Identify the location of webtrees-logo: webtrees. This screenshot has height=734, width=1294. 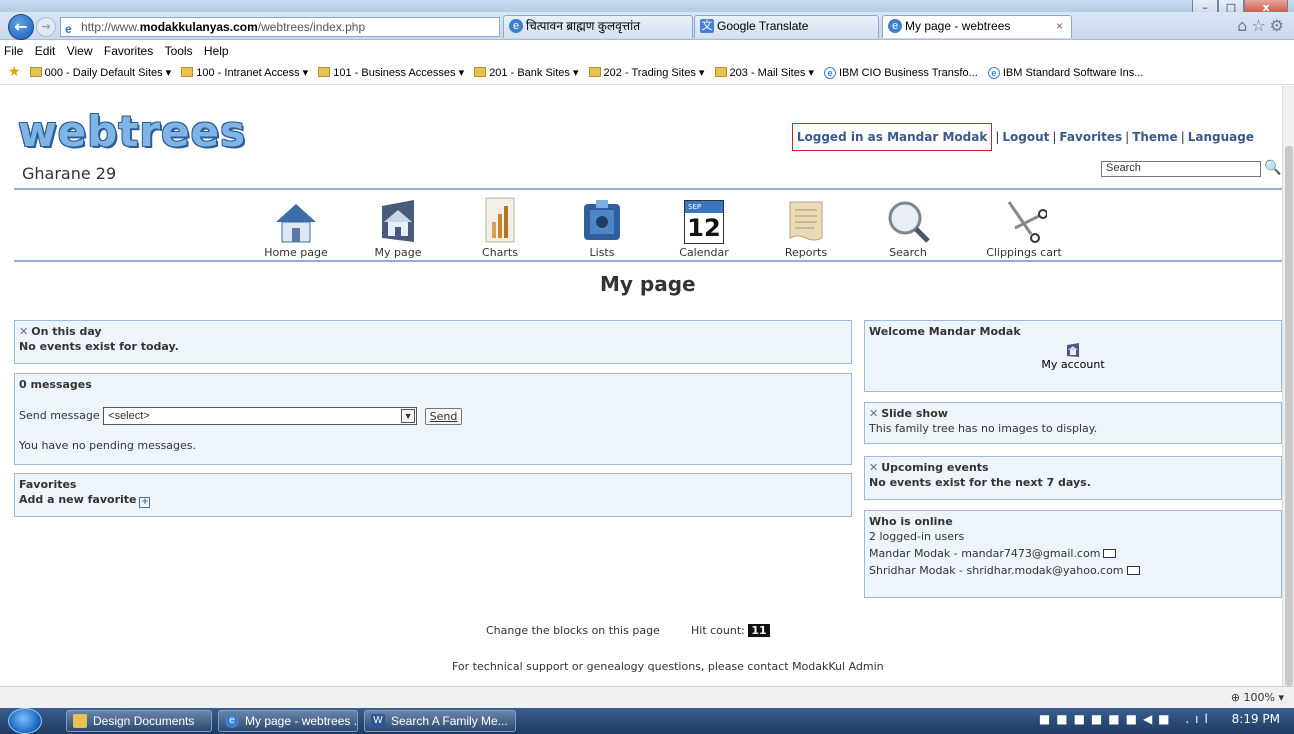
(132, 132).